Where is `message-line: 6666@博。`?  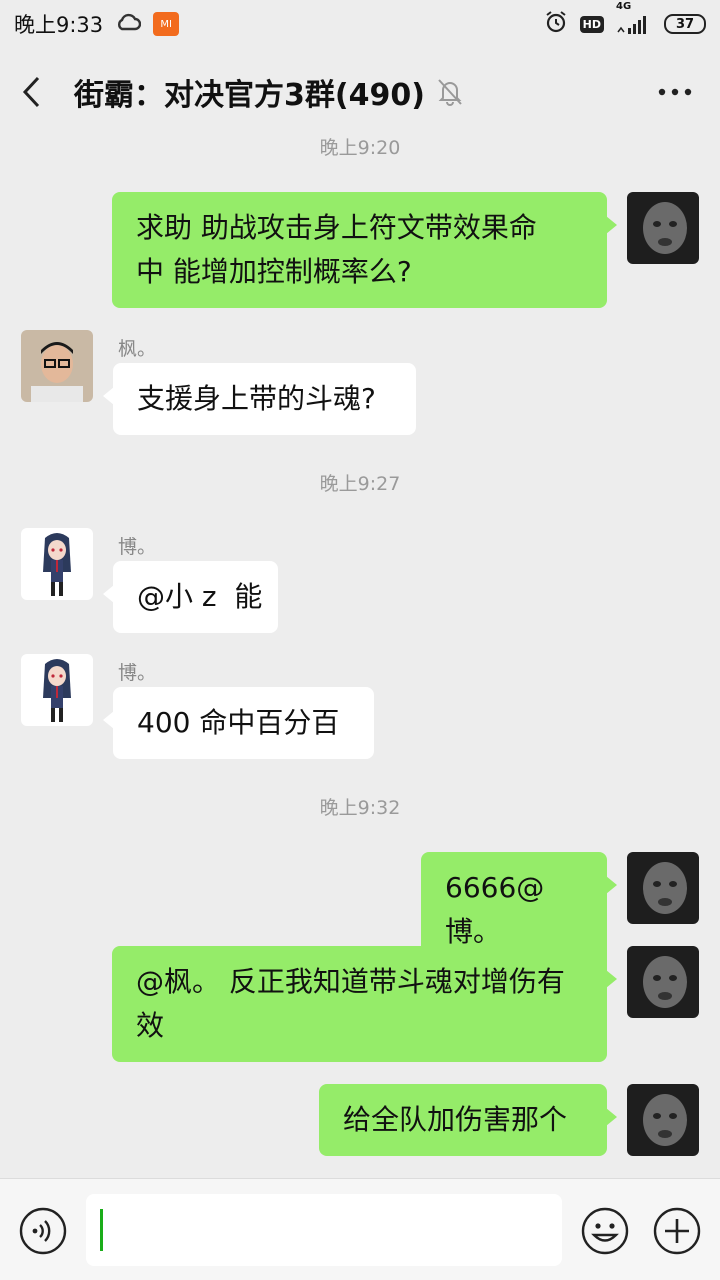 message-line: 6666@博。 is located at coordinates (495, 909).